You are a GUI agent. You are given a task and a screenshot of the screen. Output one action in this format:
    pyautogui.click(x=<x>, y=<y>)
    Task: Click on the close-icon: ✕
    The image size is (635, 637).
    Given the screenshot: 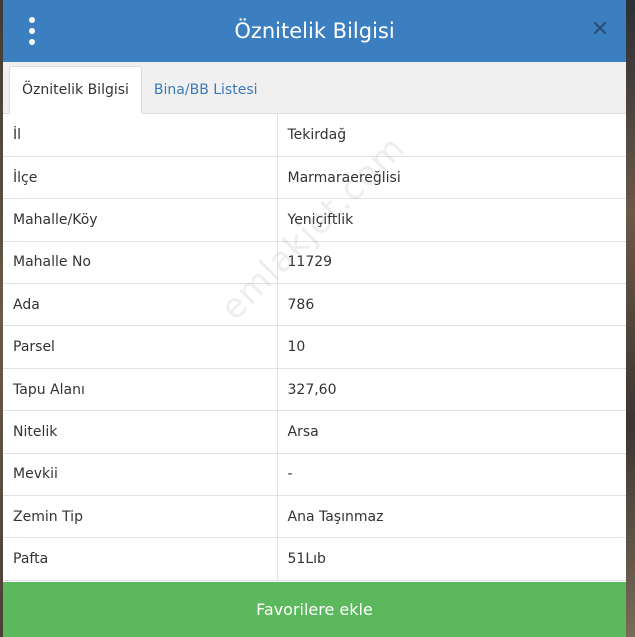 What is the action you would take?
    pyautogui.click(x=600, y=30)
    